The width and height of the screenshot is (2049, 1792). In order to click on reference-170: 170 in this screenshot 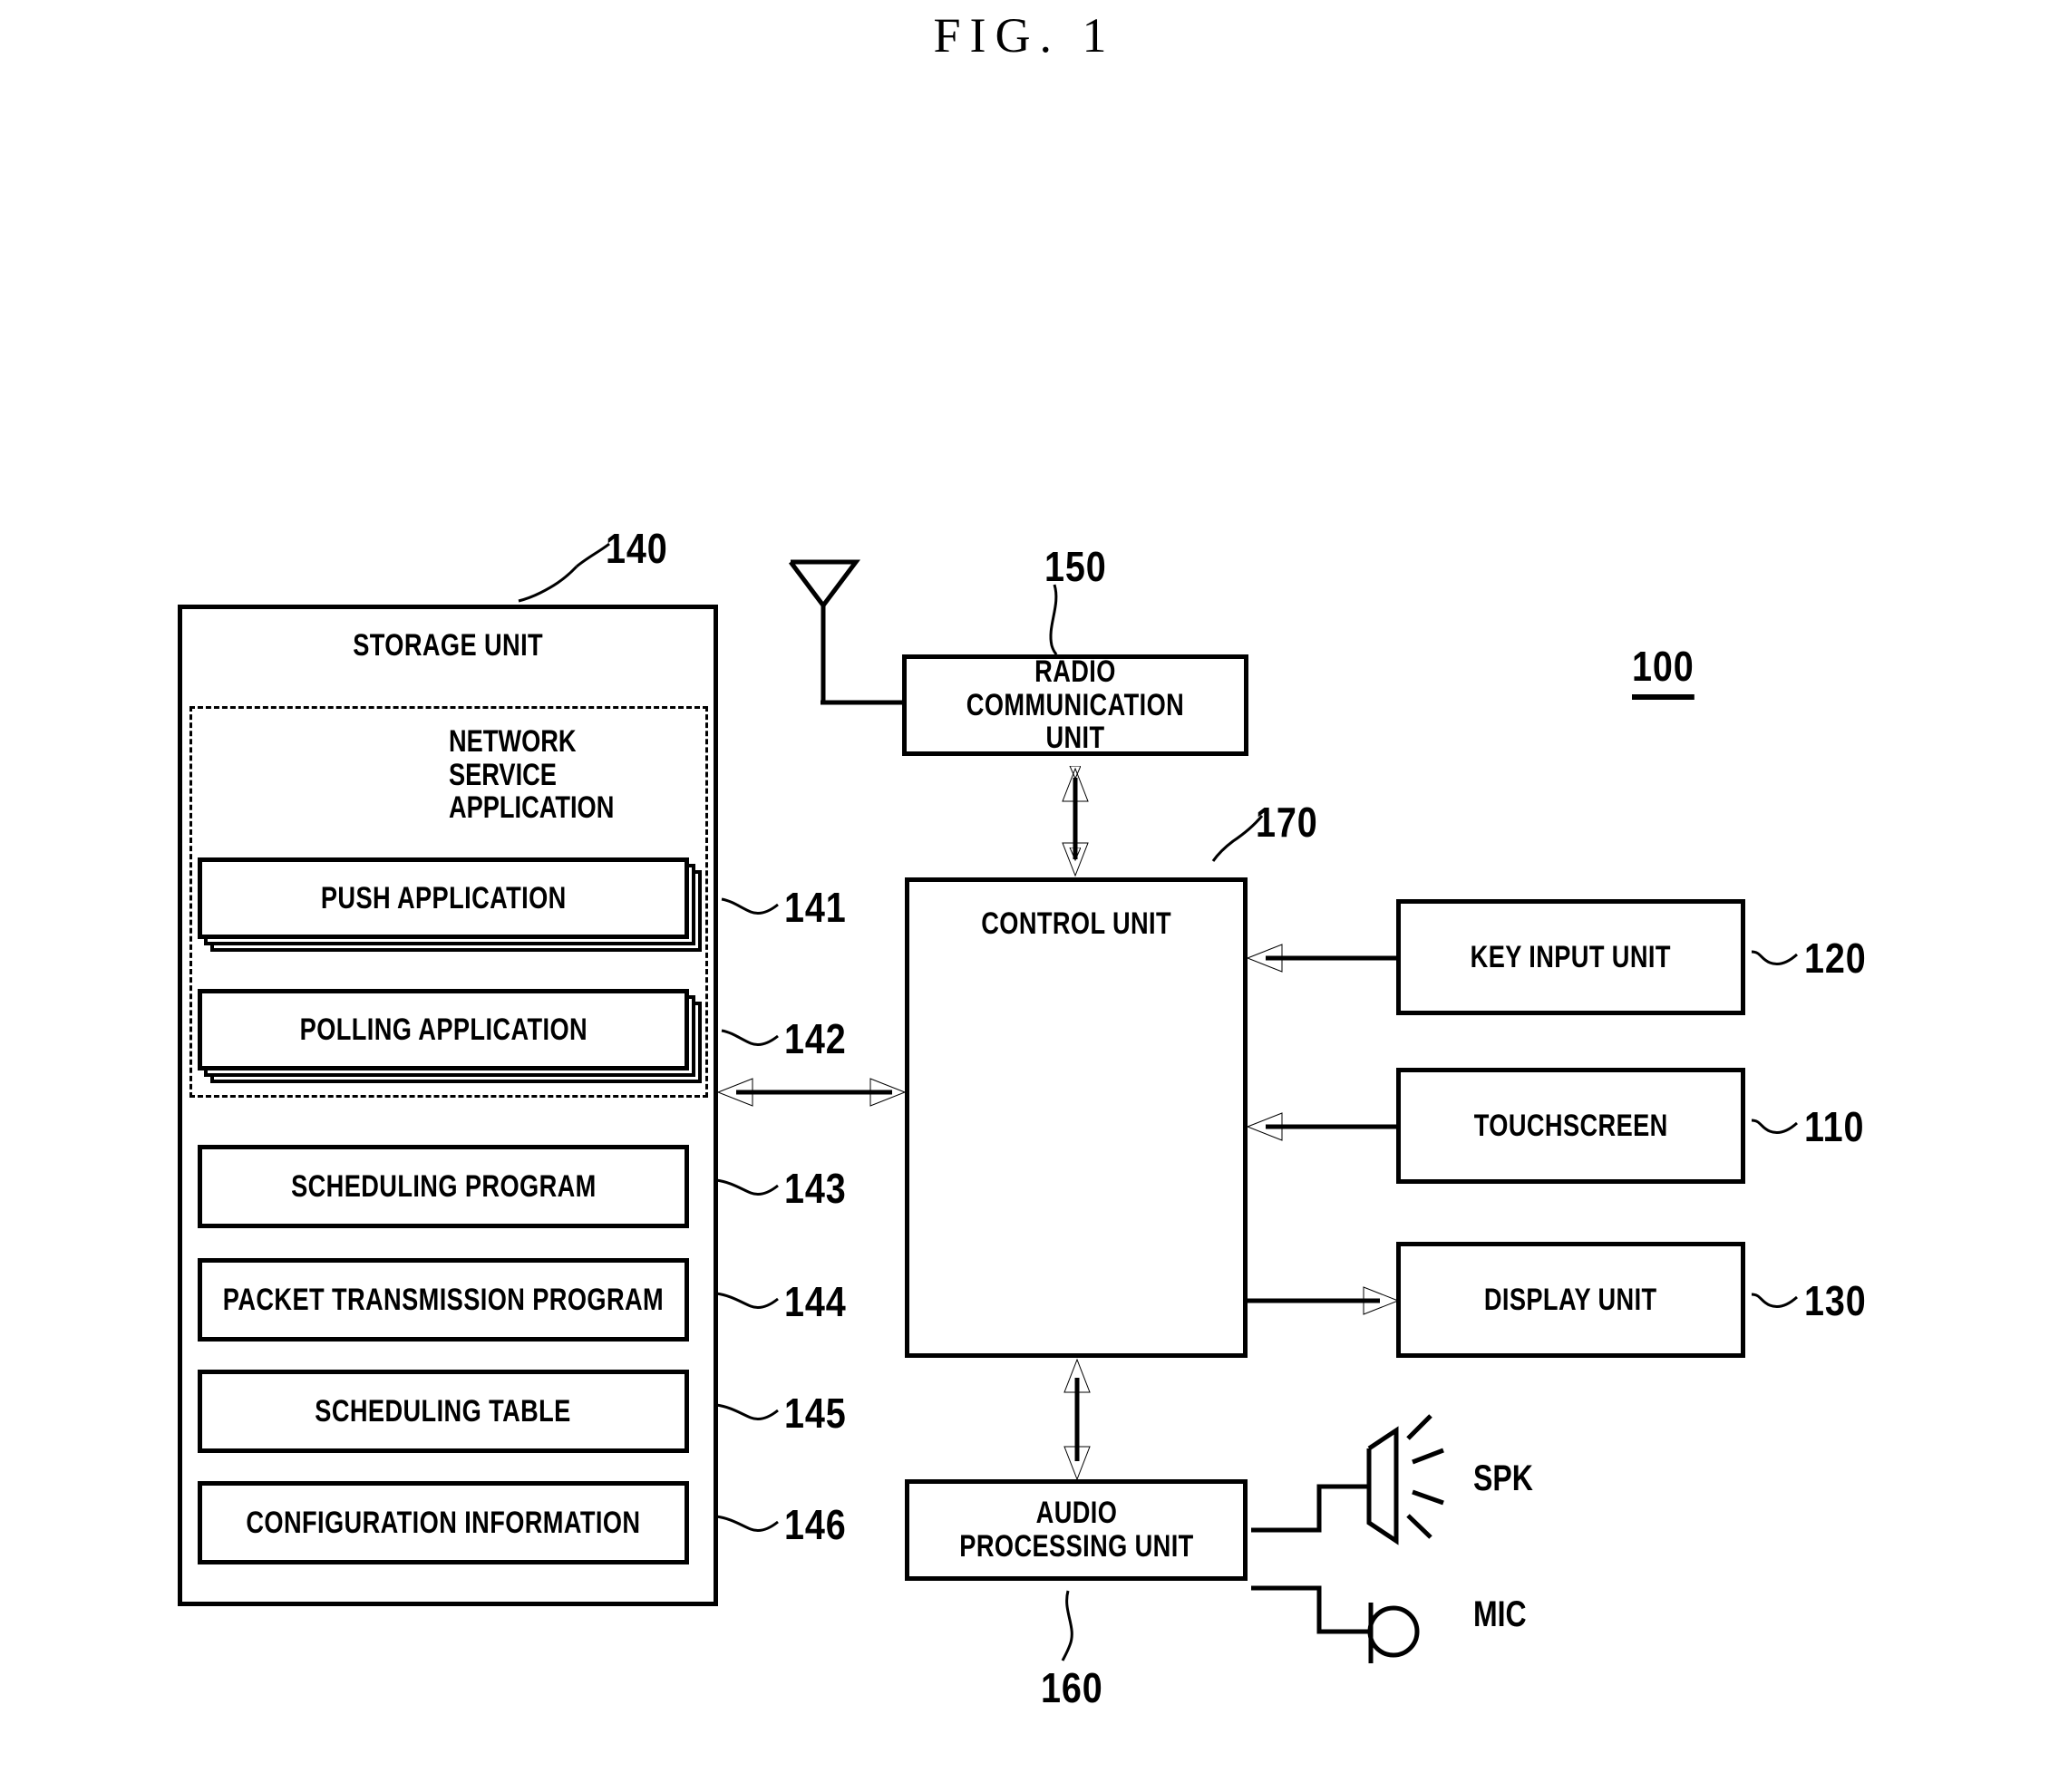, I will do `click(1287, 822)`.